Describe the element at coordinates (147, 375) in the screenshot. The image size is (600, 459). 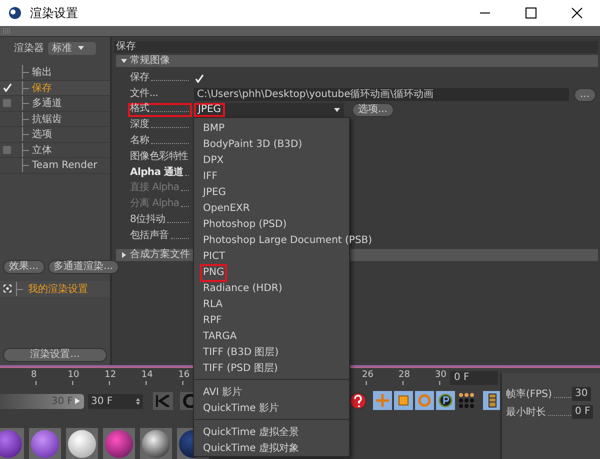
I see `ruler-tick-label: 14` at that location.